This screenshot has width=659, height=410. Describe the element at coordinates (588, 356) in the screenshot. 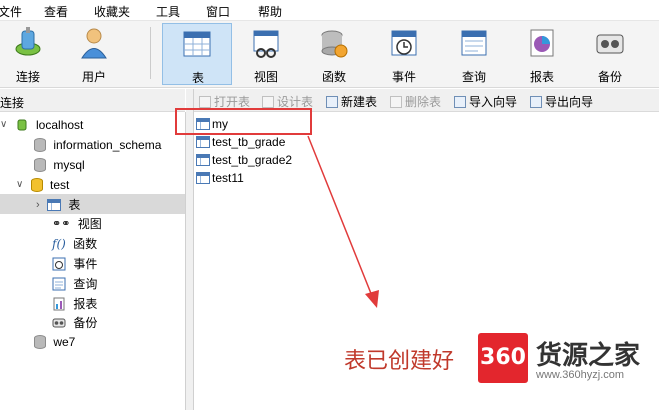

I see `watermark-brand: 货源之家` at that location.